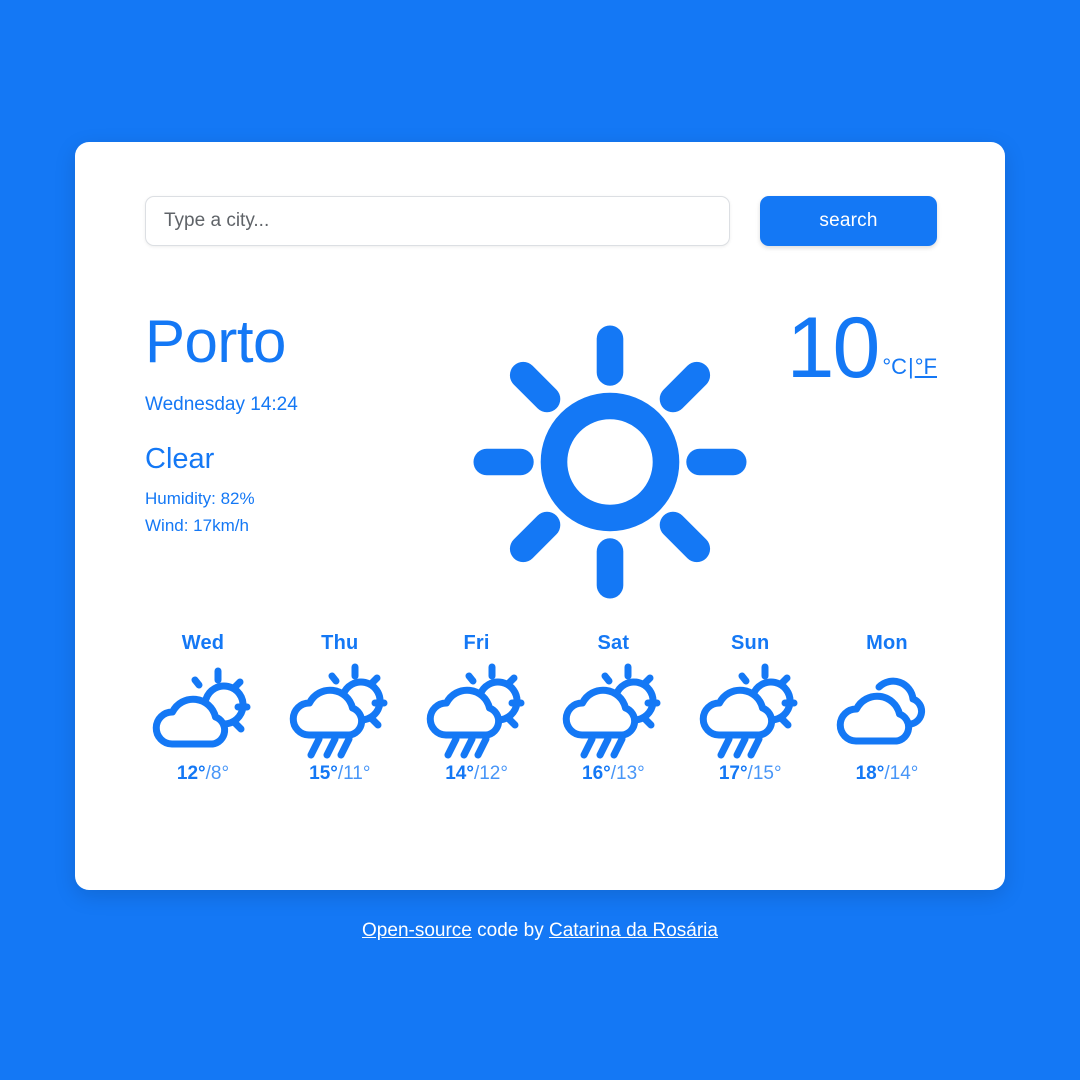  What do you see at coordinates (476, 643) in the screenshot?
I see `forecast-day-label: Fri` at bounding box center [476, 643].